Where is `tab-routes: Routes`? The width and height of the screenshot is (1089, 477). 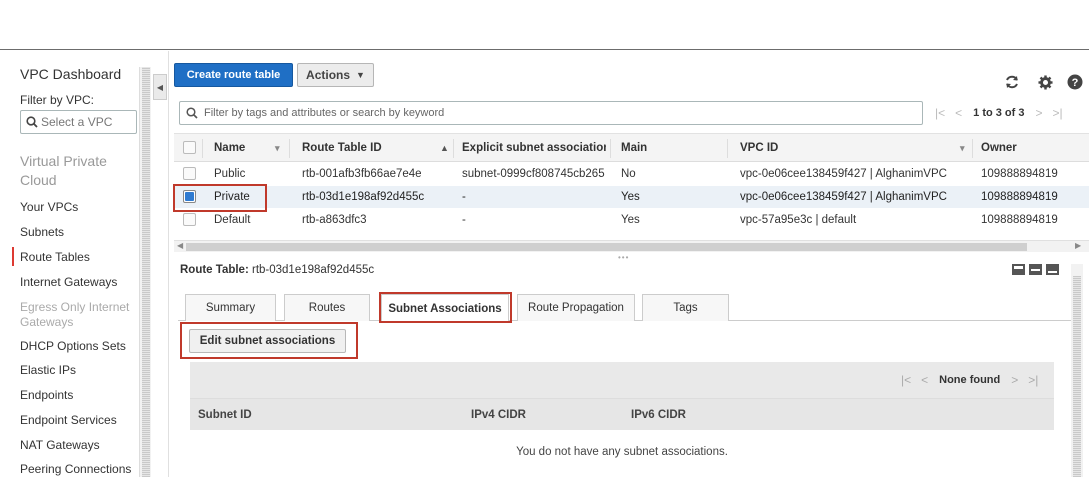
tab-routes: Routes is located at coordinates (327, 307).